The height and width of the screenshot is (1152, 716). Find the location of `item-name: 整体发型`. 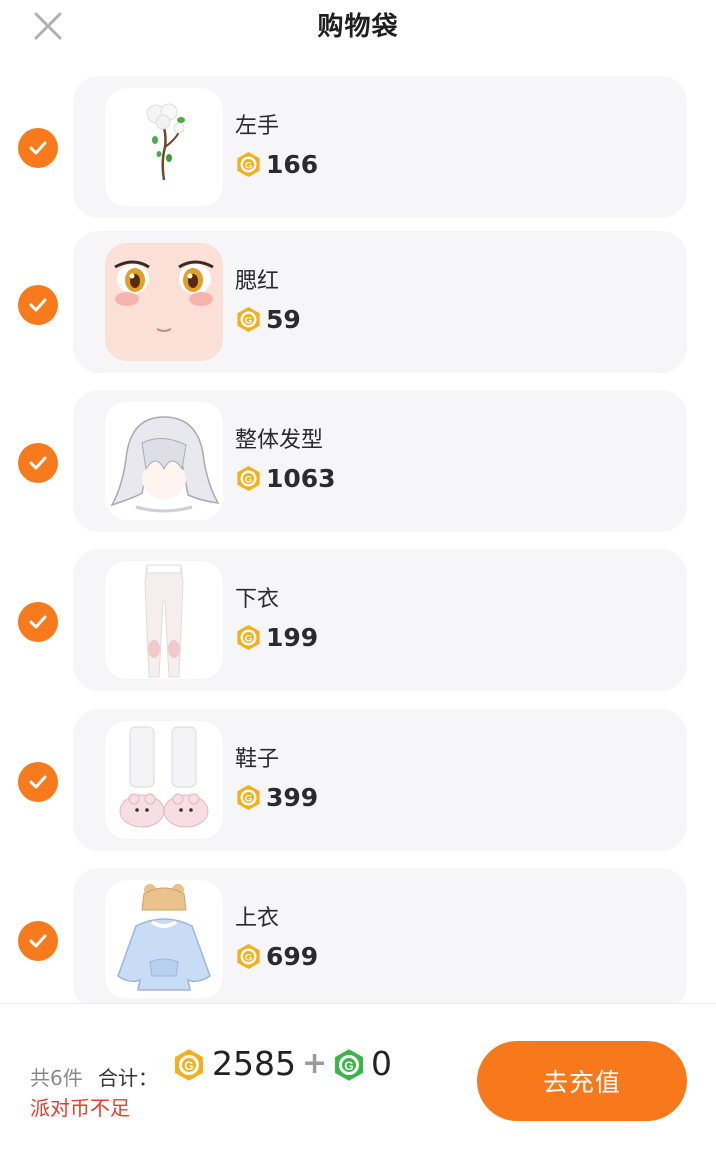

item-name: 整体发型 is located at coordinates (279, 440).